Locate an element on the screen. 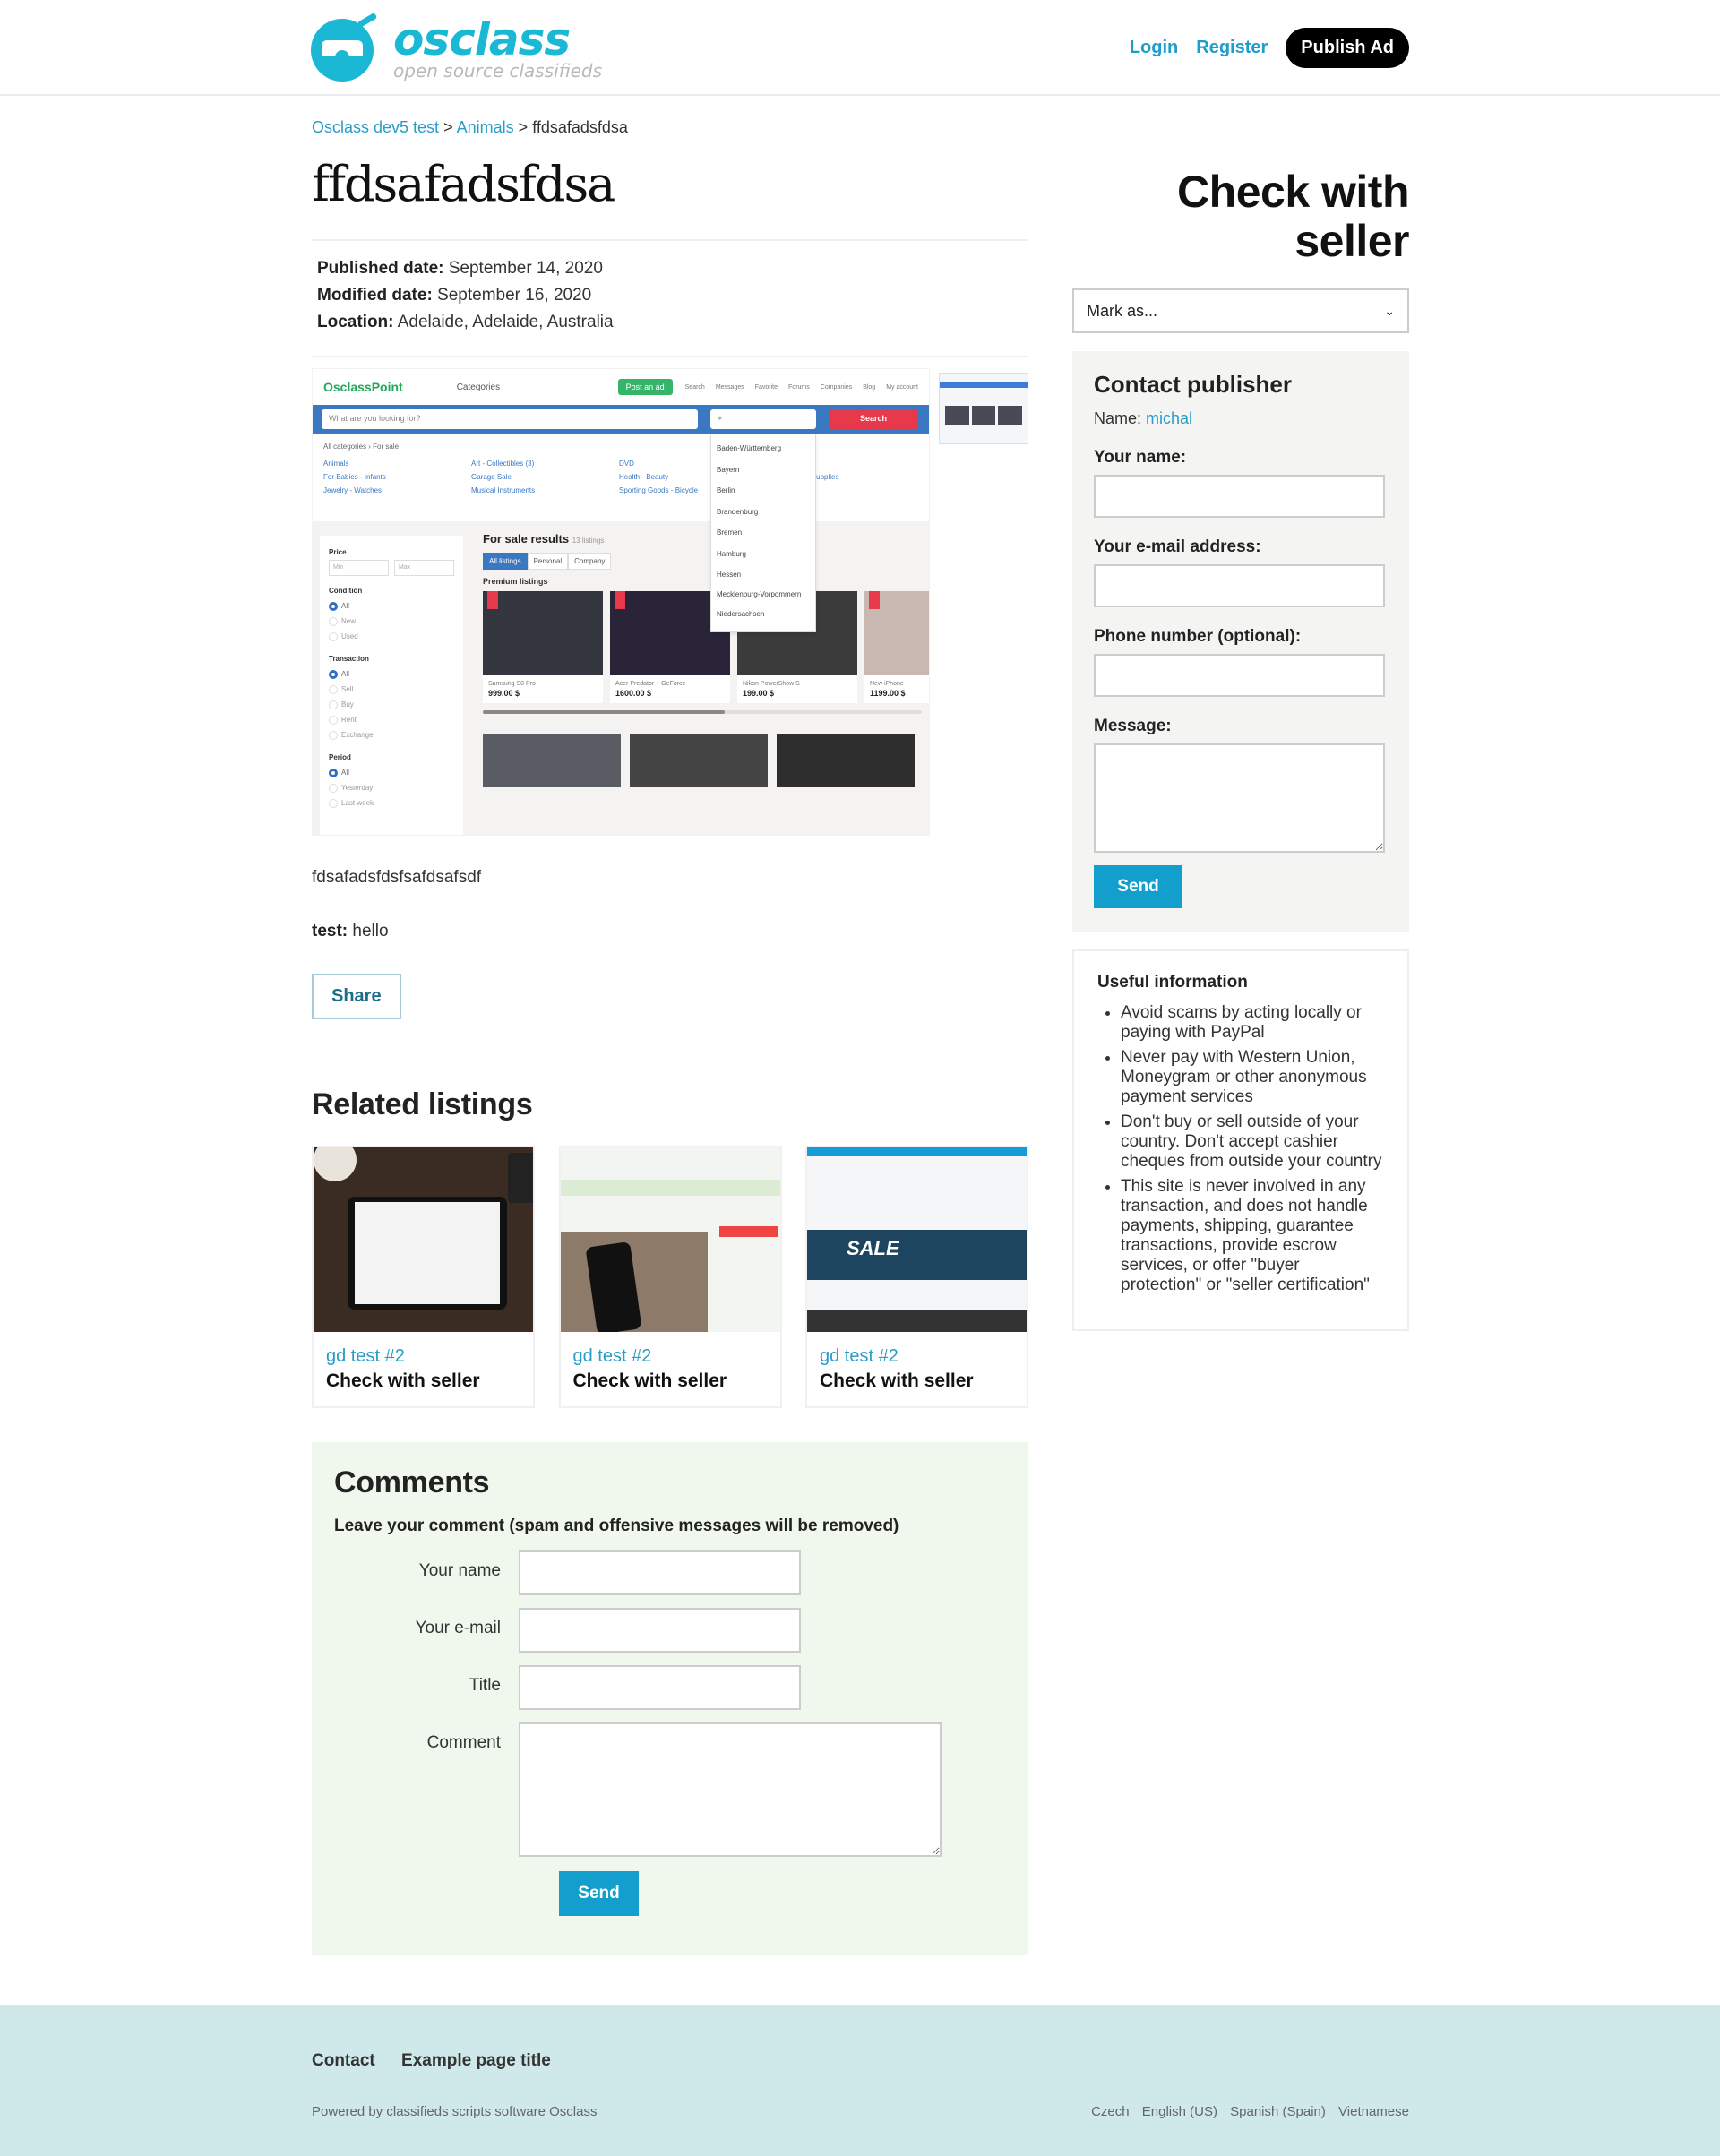 The image size is (1720, 2156). comment-title-input is located at coordinates (660, 1687).